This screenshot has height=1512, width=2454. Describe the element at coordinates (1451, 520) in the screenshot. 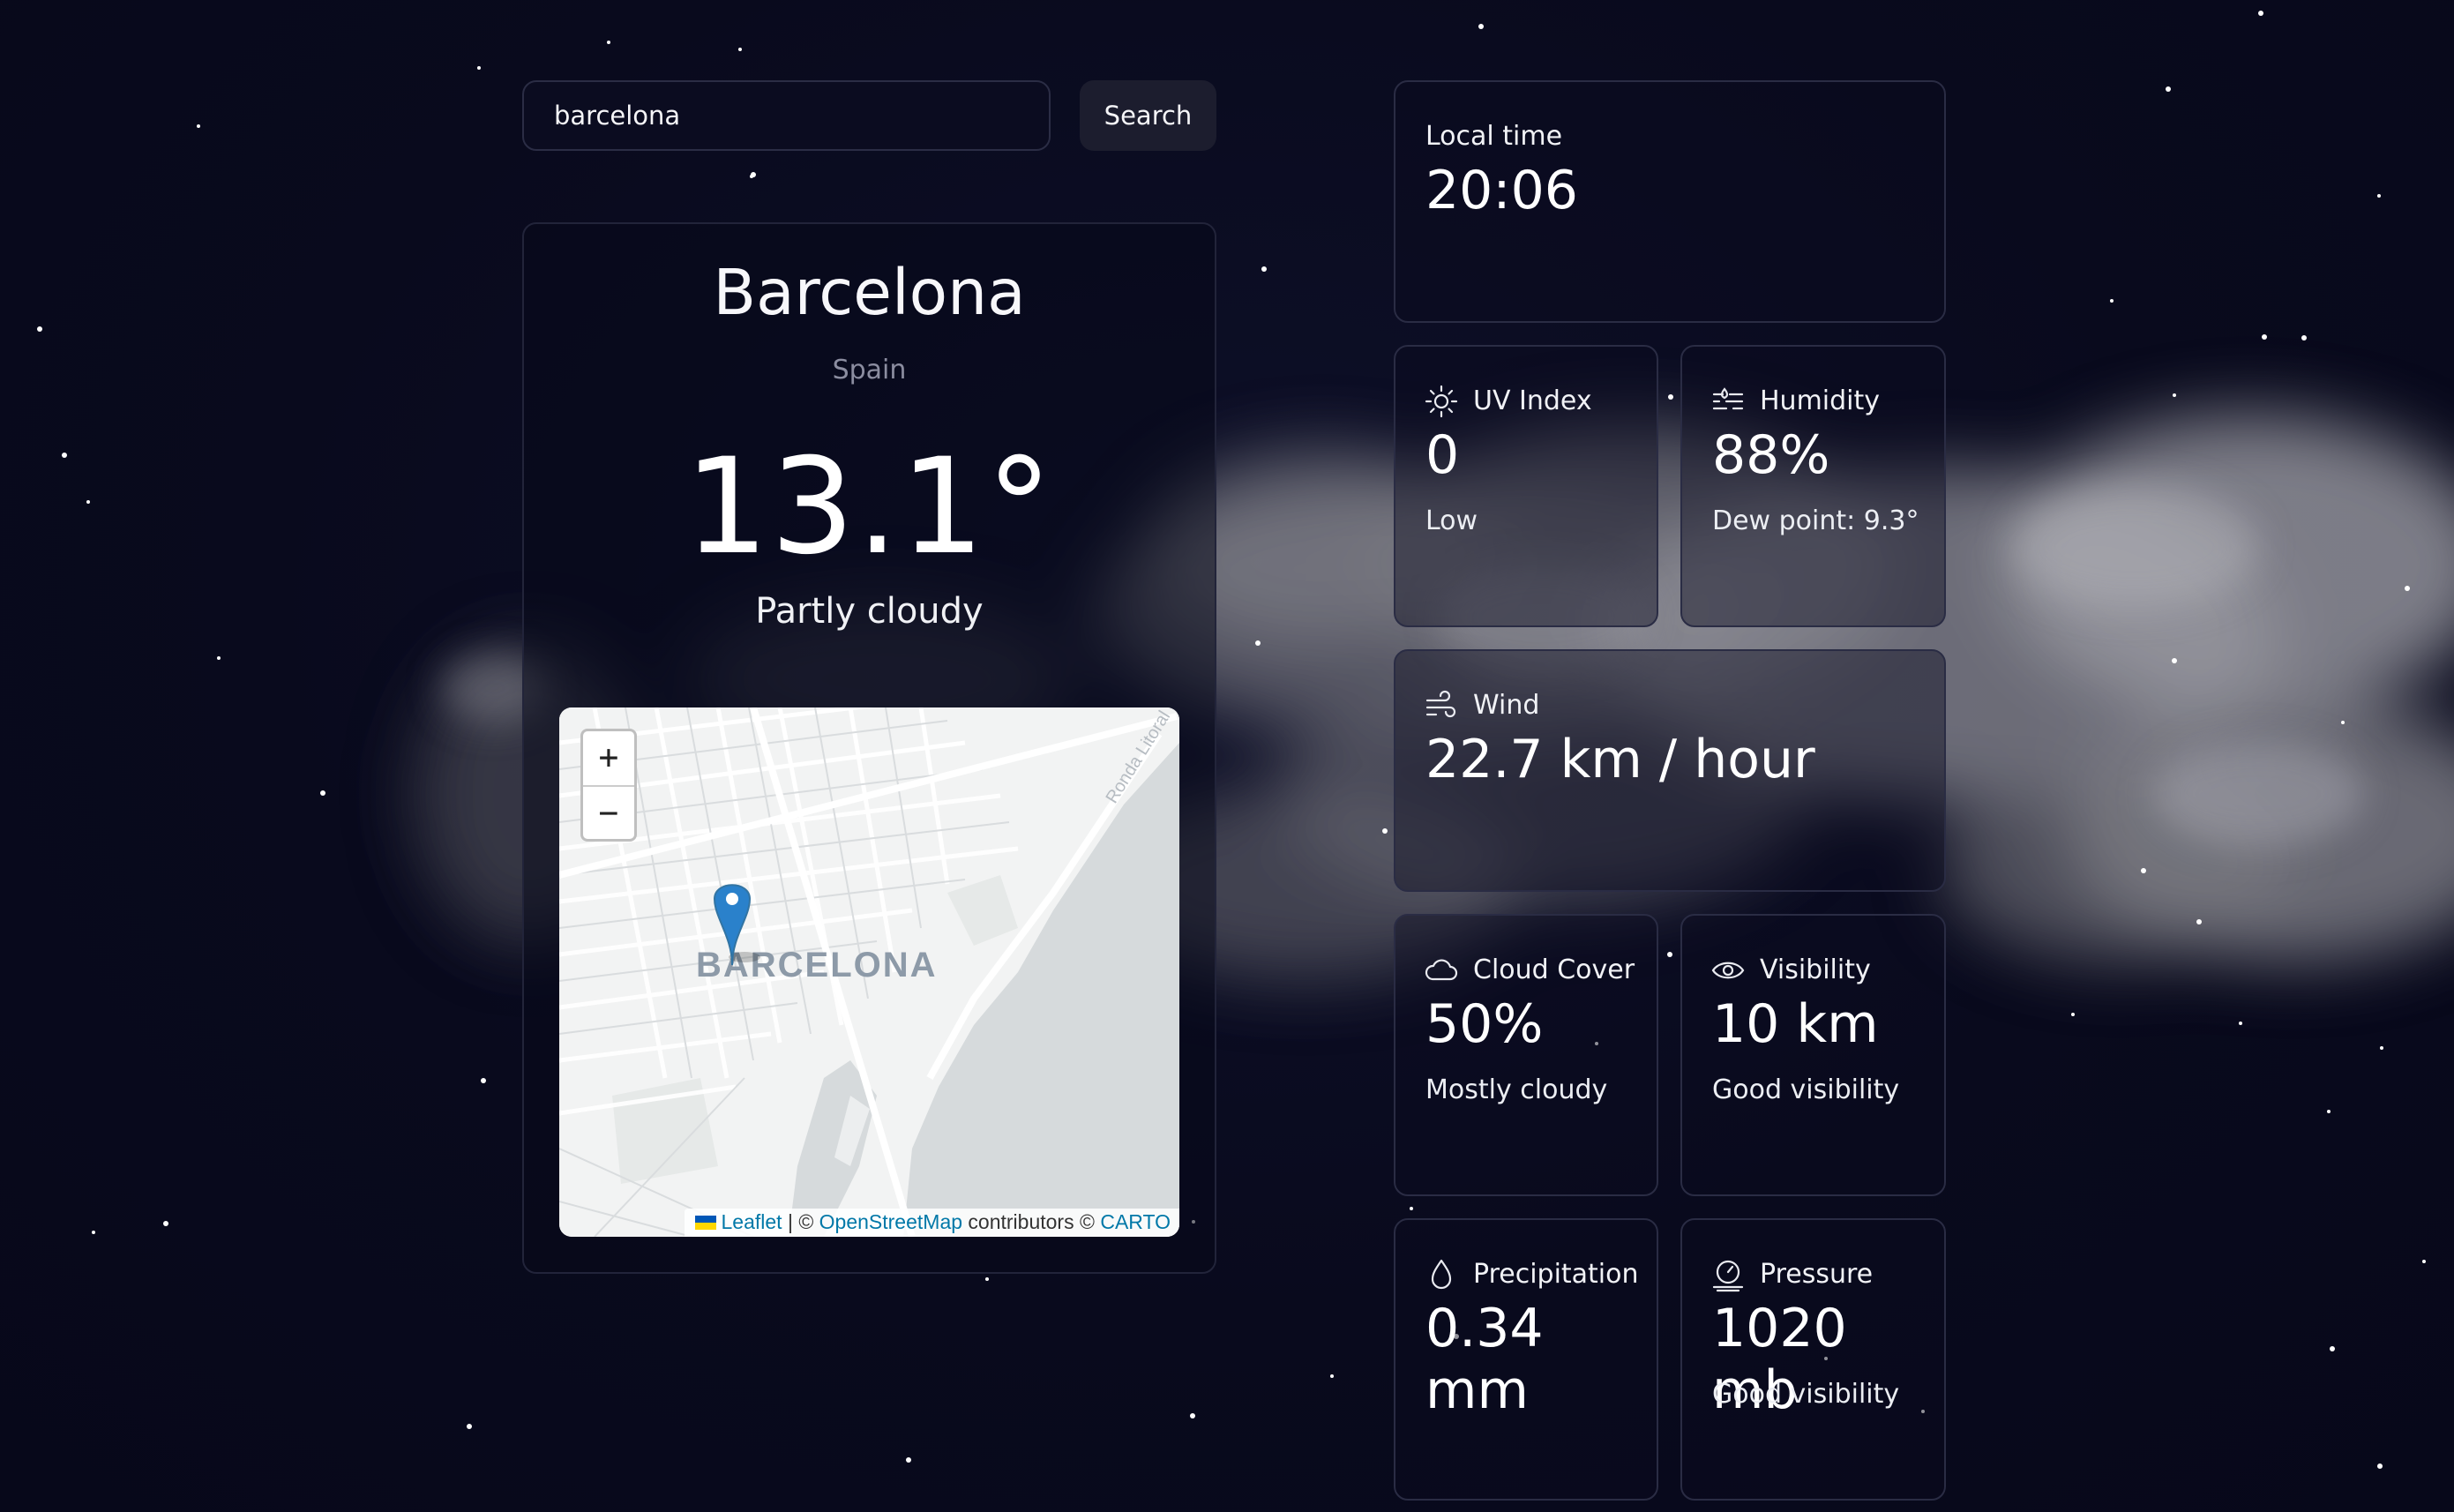

I see `uv-index-label: Low` at that location.